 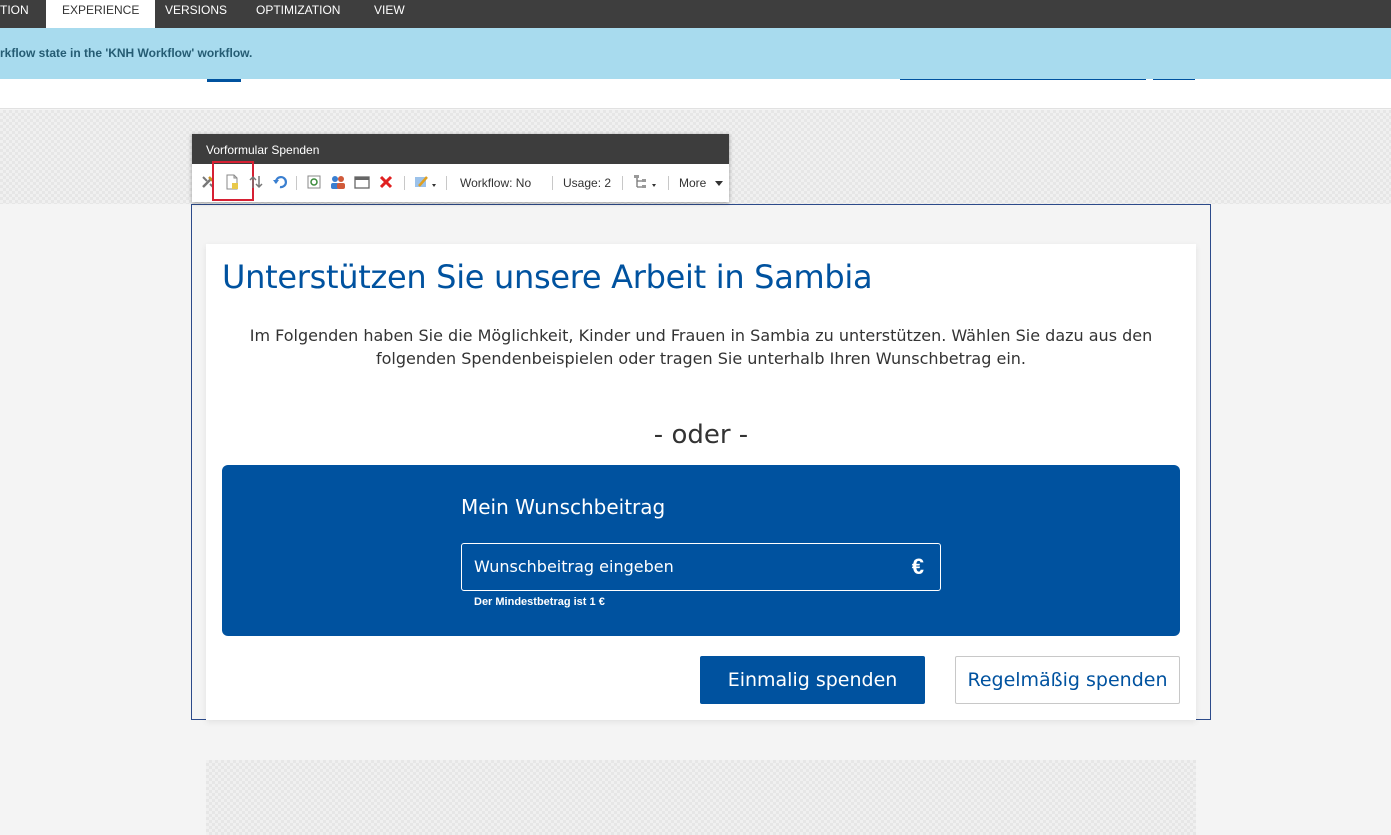 What do you see at coordinates (196, 14) in the screenshot?
I see `tab-versions: VERSIONS` at bounding box center [196, 14].